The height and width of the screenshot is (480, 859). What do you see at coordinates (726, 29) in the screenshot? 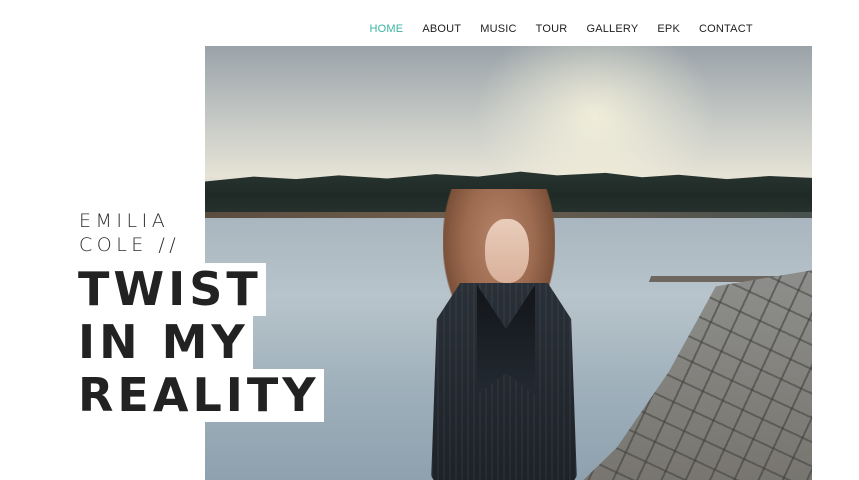
I see `nav-item-contact: CONTACT` at bounding box center [726, 29].